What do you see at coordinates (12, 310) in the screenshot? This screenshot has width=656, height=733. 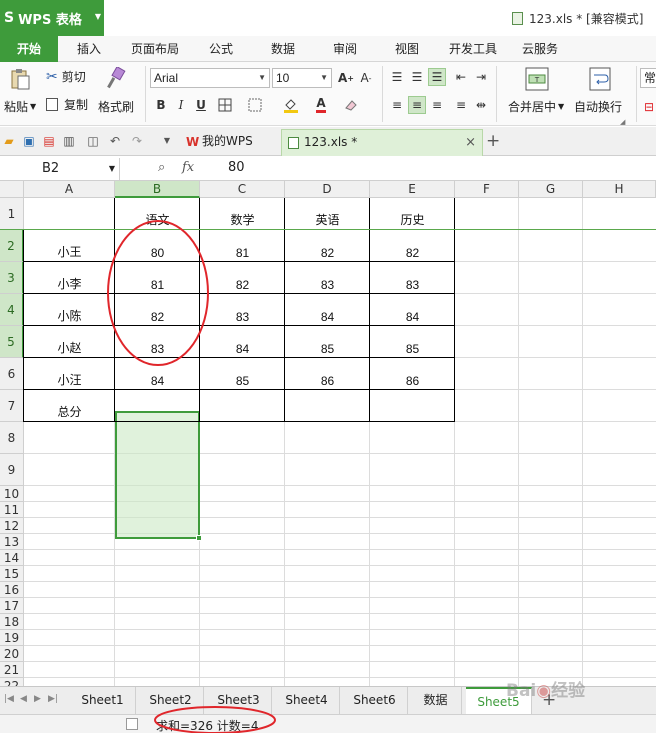 I see `row-header: 4` at bounding box center [12, 310].